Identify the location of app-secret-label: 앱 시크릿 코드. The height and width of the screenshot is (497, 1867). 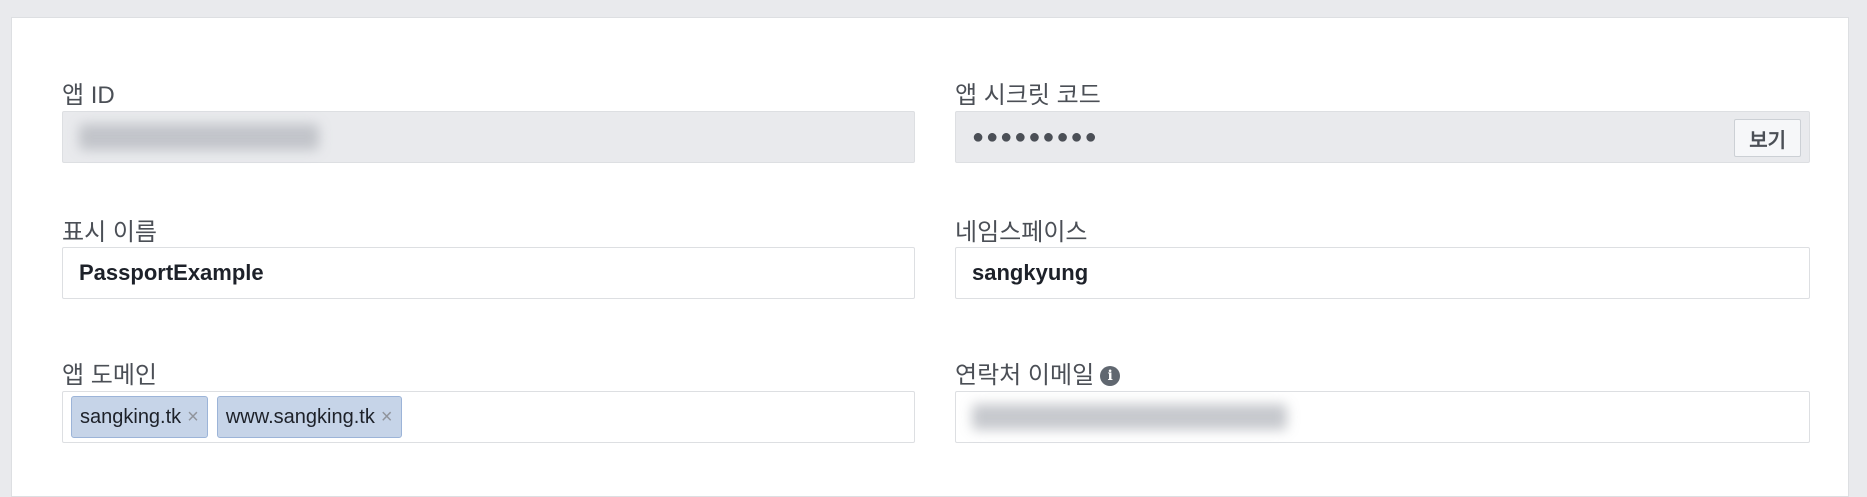
(1028, 95).